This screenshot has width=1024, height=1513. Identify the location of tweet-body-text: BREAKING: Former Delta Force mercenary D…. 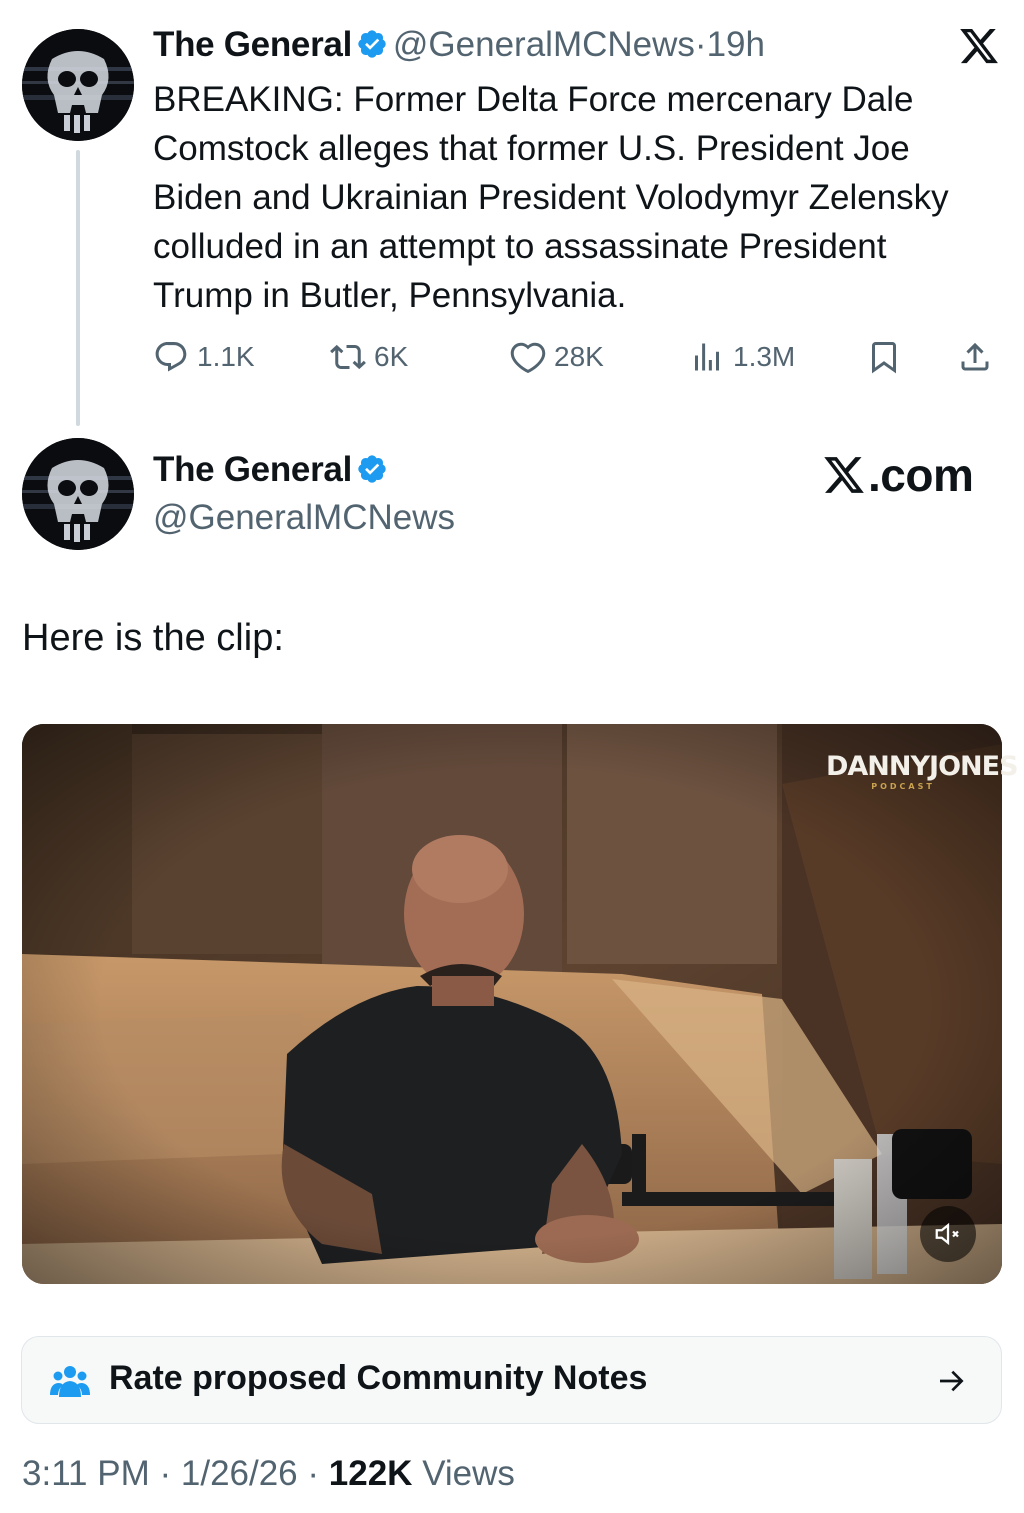
(551, 197).